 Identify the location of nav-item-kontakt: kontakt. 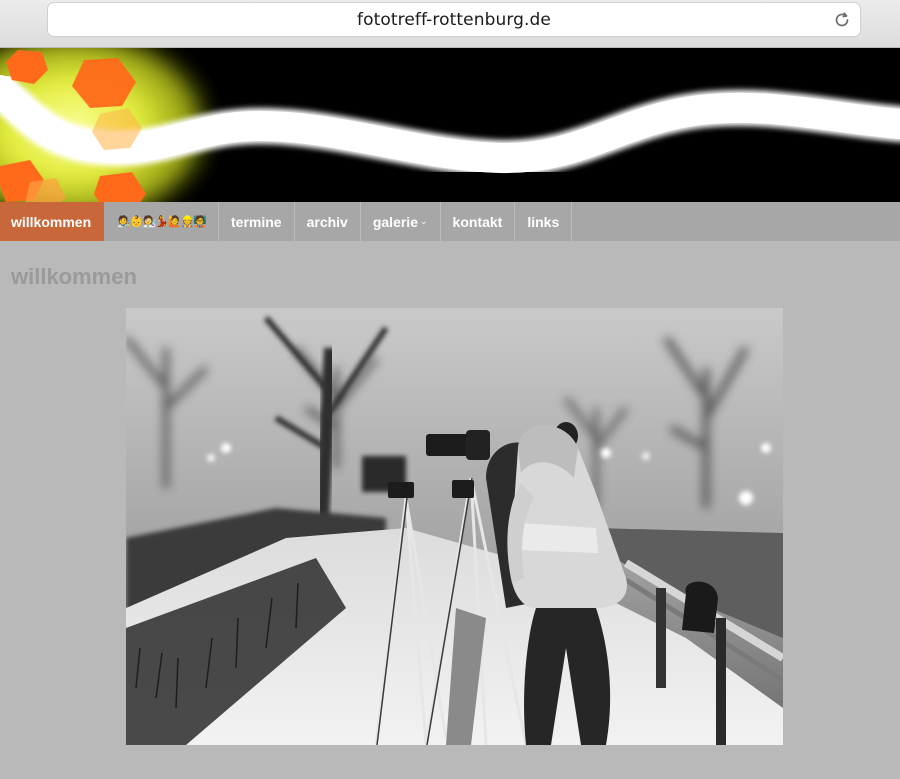
(478, 221).